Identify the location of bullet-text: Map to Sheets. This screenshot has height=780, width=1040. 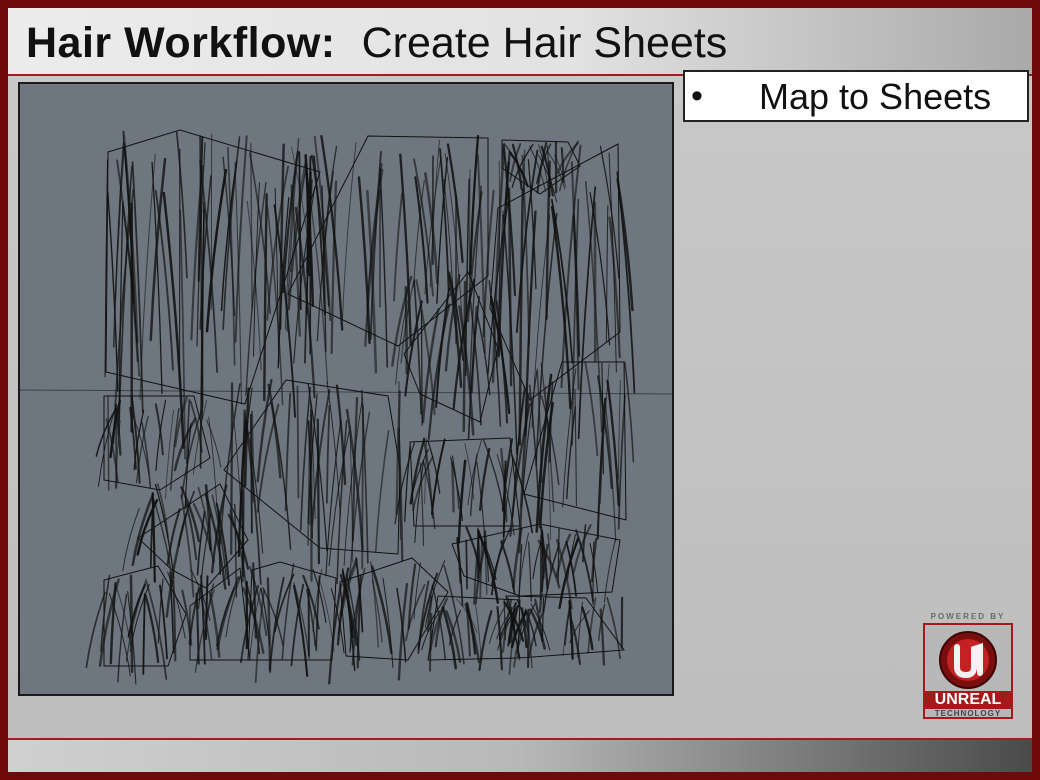
(875, 96).